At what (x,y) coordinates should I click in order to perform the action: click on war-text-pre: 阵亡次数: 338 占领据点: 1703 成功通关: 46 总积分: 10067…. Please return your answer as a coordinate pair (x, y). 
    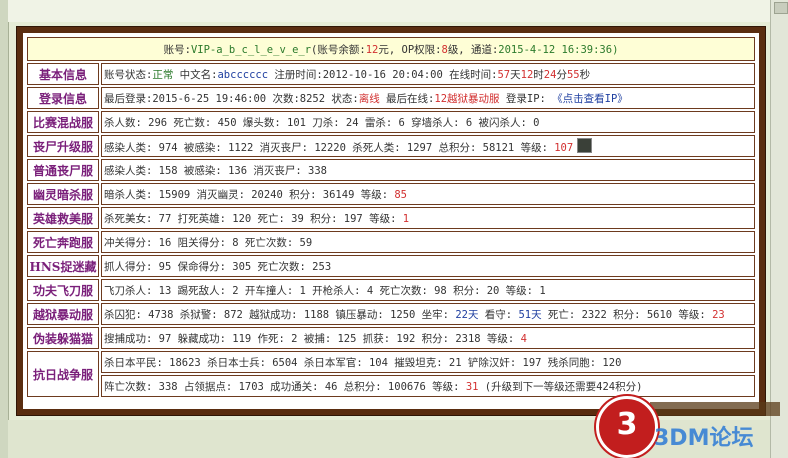
    Looking at the image, I should click on (285, 386).